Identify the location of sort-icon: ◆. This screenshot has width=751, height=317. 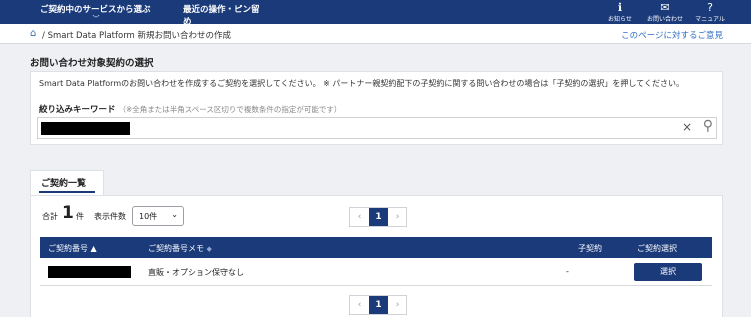
(209, 249).